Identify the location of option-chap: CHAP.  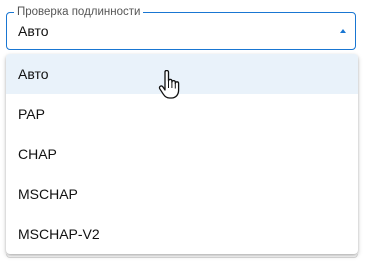
(182, 154).